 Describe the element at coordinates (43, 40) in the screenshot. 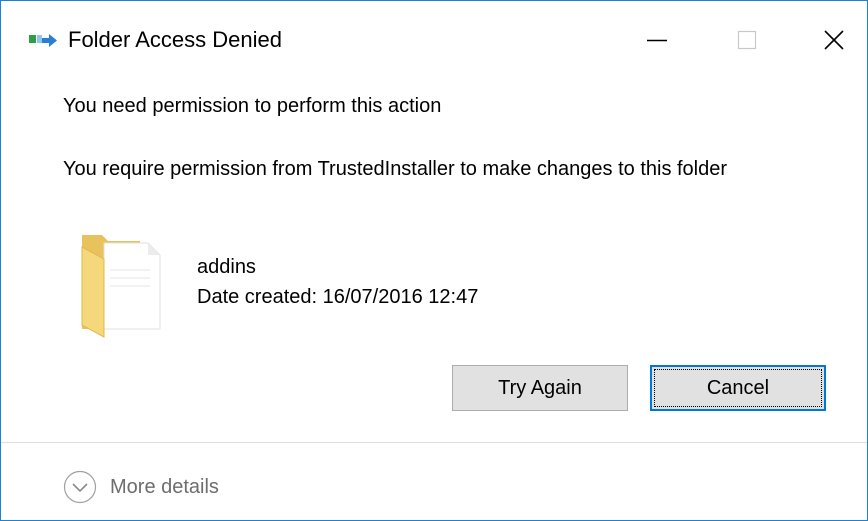

I see `folder-move-icon` at that location.